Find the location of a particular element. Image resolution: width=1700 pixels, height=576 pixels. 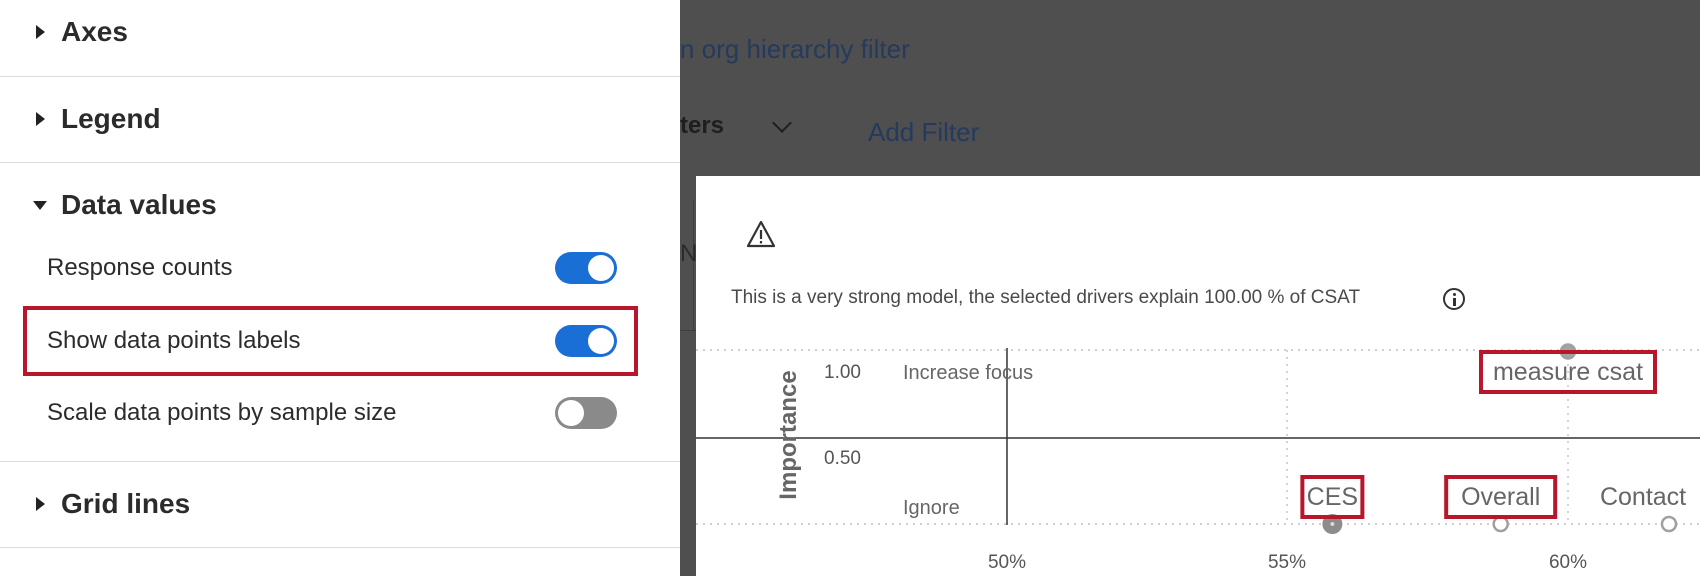

section-grid-lines-header: Grid lines is located at coordinates (95, 504).